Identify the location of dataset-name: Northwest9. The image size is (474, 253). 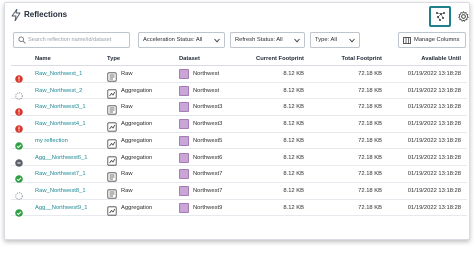
(208, 207).